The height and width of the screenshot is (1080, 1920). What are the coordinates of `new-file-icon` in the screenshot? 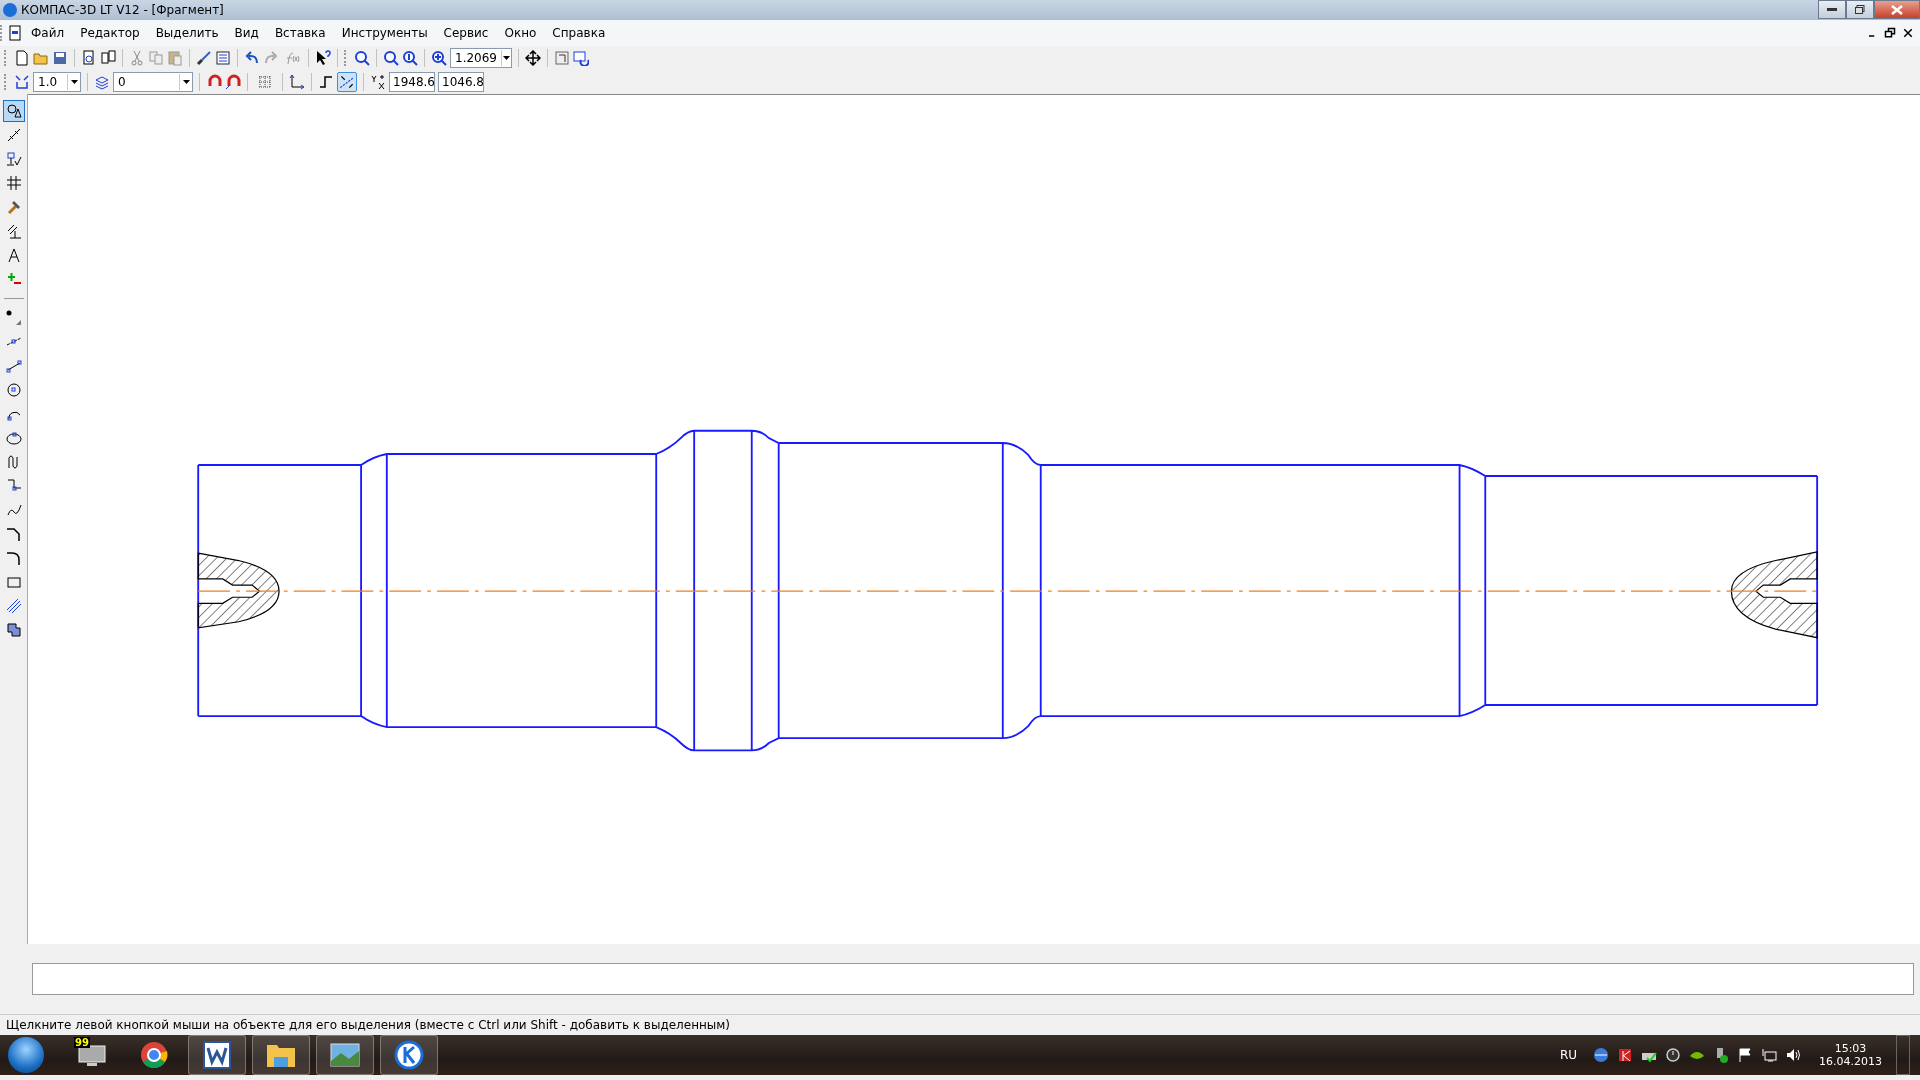 It's located at (22, 58).